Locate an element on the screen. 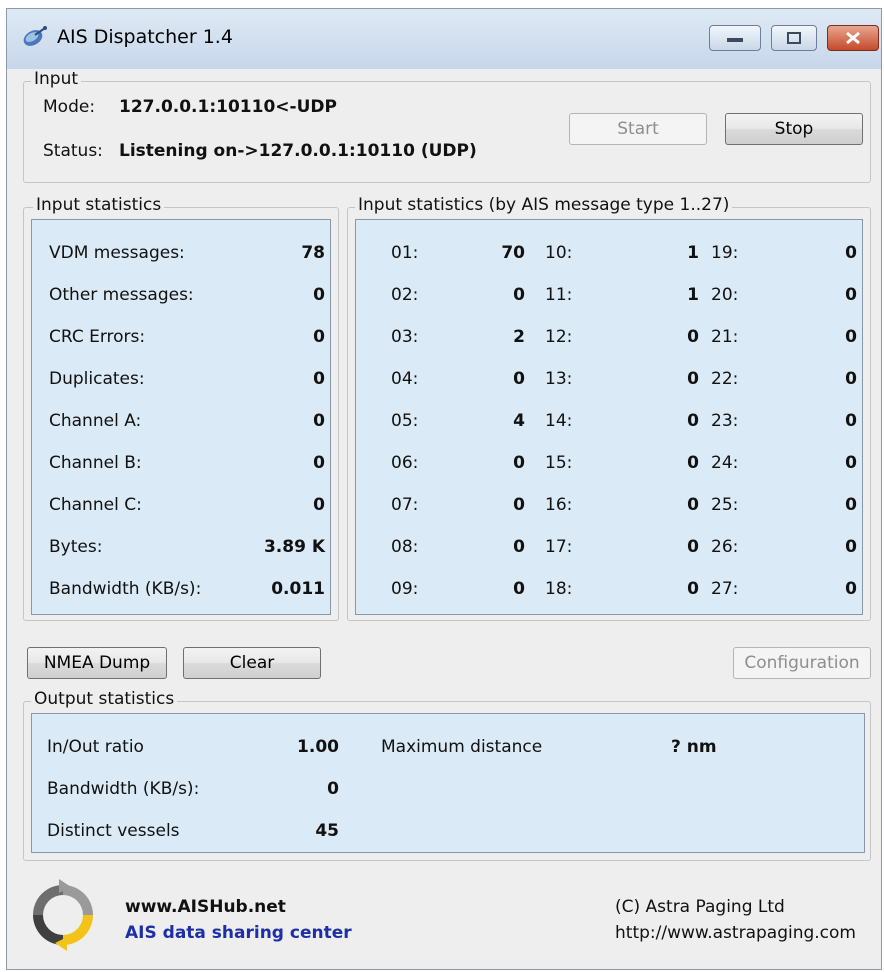 Image resolution: width=884 pixels, height=972 pixels. distinct-vessels-label: Distinct vessels is located at coordinates (113, 831).